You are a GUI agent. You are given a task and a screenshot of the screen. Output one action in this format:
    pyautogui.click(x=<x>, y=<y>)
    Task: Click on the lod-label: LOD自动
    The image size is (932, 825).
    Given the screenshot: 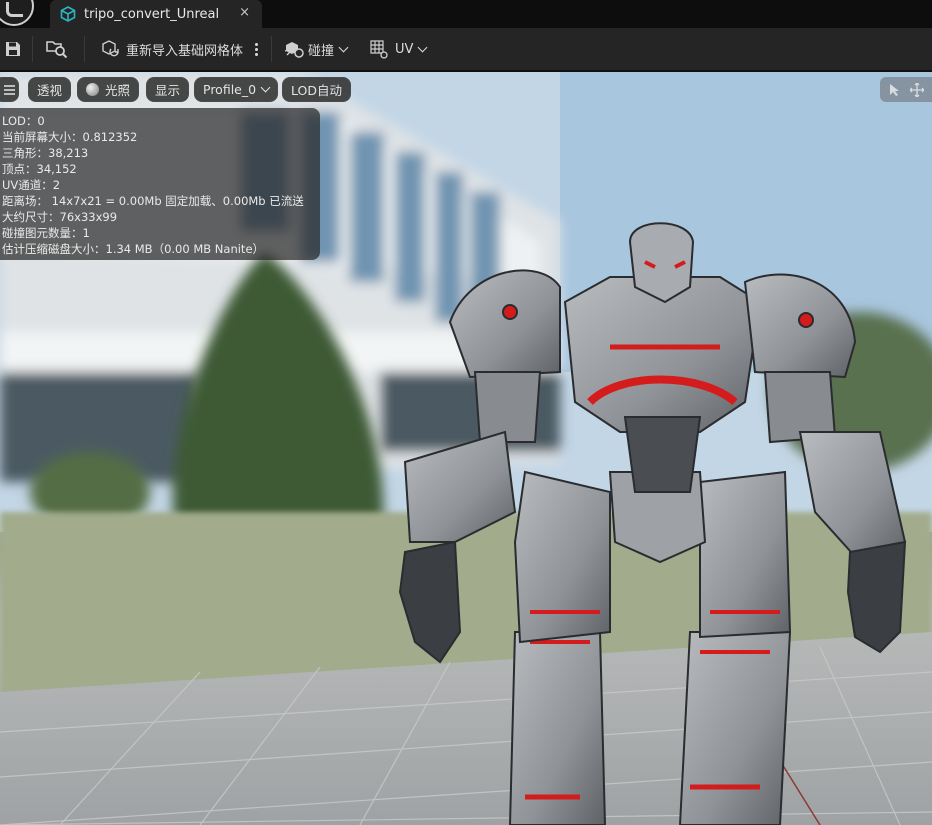 What is the action you would take?
    pyautogui.click(x=316, y=90)
    